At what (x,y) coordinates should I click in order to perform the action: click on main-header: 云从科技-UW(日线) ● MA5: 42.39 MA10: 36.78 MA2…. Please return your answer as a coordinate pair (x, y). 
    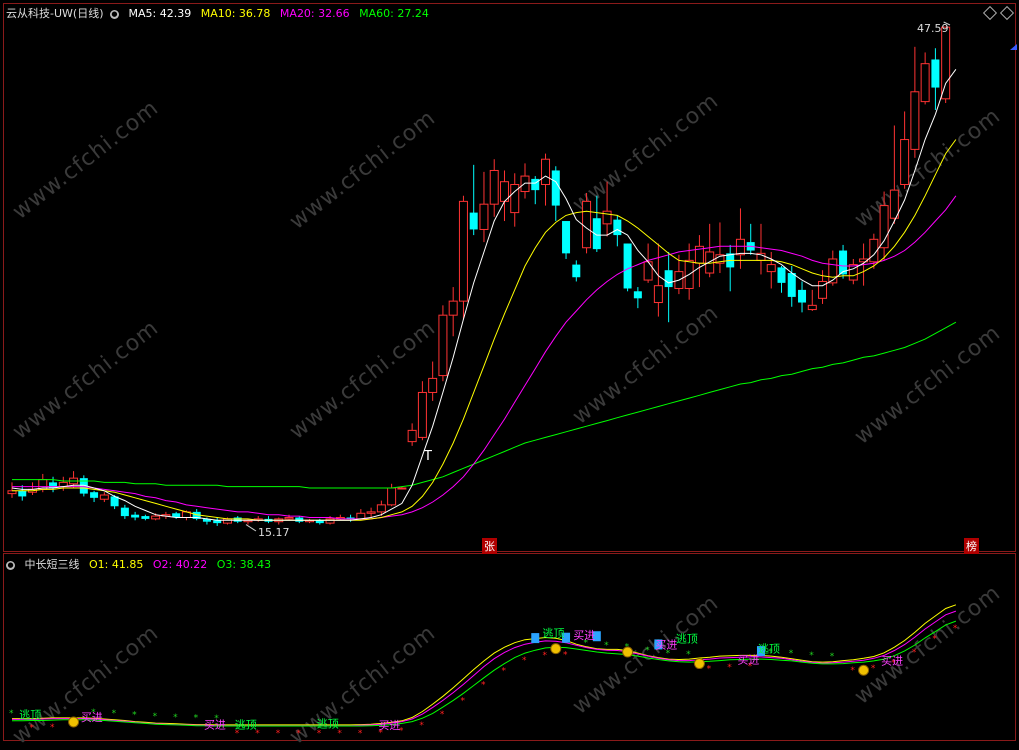
    Looking at the image, I should click on (220, 13).